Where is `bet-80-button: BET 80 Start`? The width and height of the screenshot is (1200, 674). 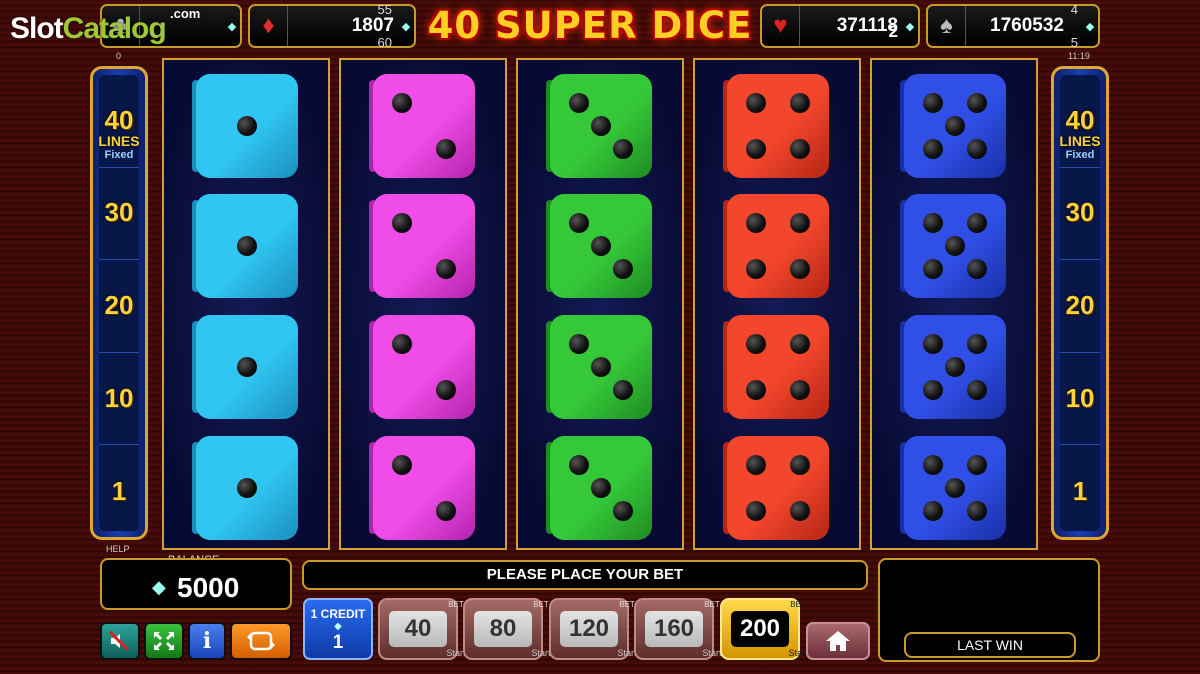 bet-80-button: BET 80 Start is located at coordinates (507, 629).